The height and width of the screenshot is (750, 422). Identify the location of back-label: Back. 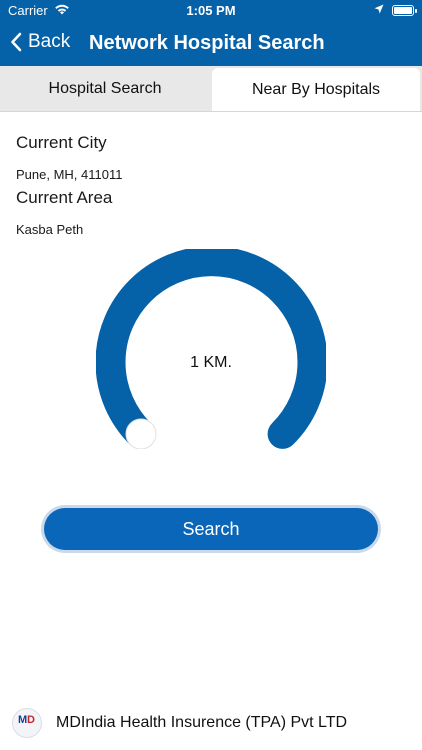
(49, 41).